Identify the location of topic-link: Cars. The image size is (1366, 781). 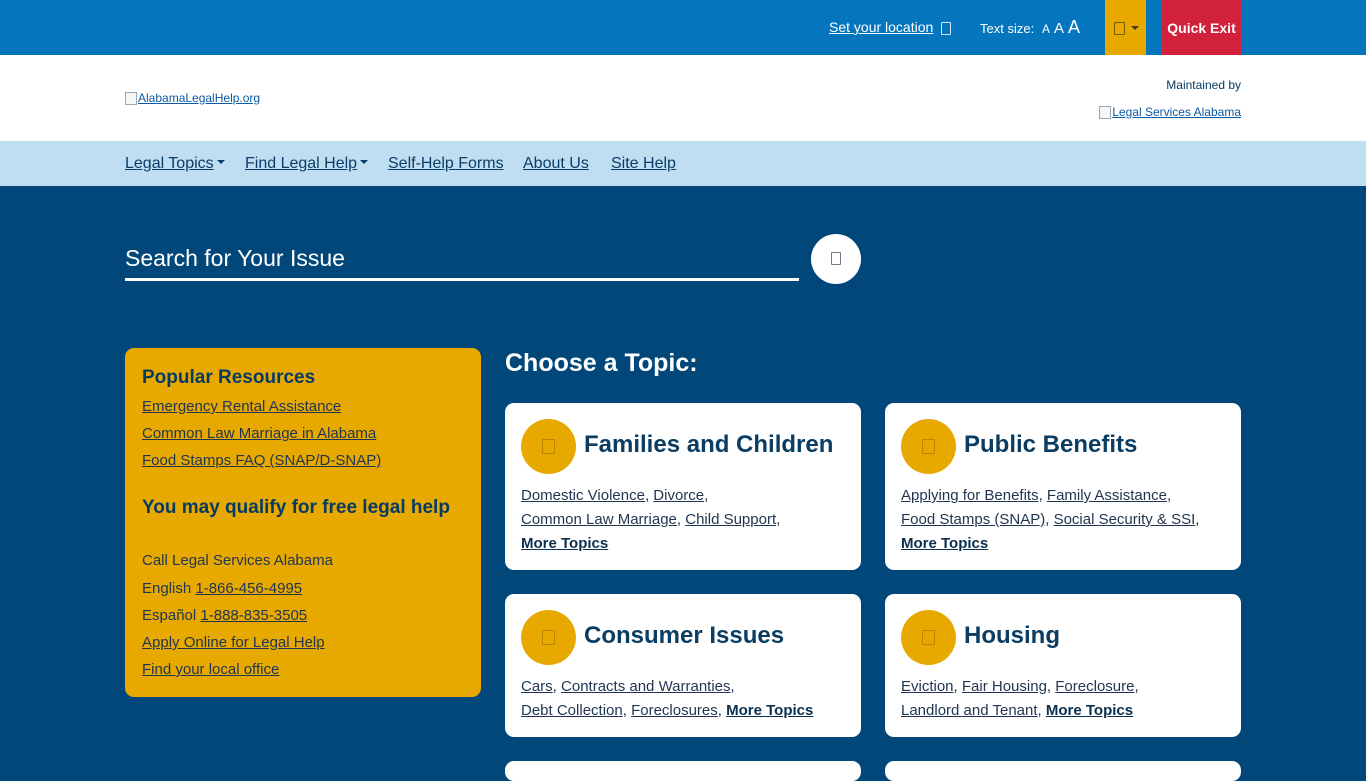
(537, 686).